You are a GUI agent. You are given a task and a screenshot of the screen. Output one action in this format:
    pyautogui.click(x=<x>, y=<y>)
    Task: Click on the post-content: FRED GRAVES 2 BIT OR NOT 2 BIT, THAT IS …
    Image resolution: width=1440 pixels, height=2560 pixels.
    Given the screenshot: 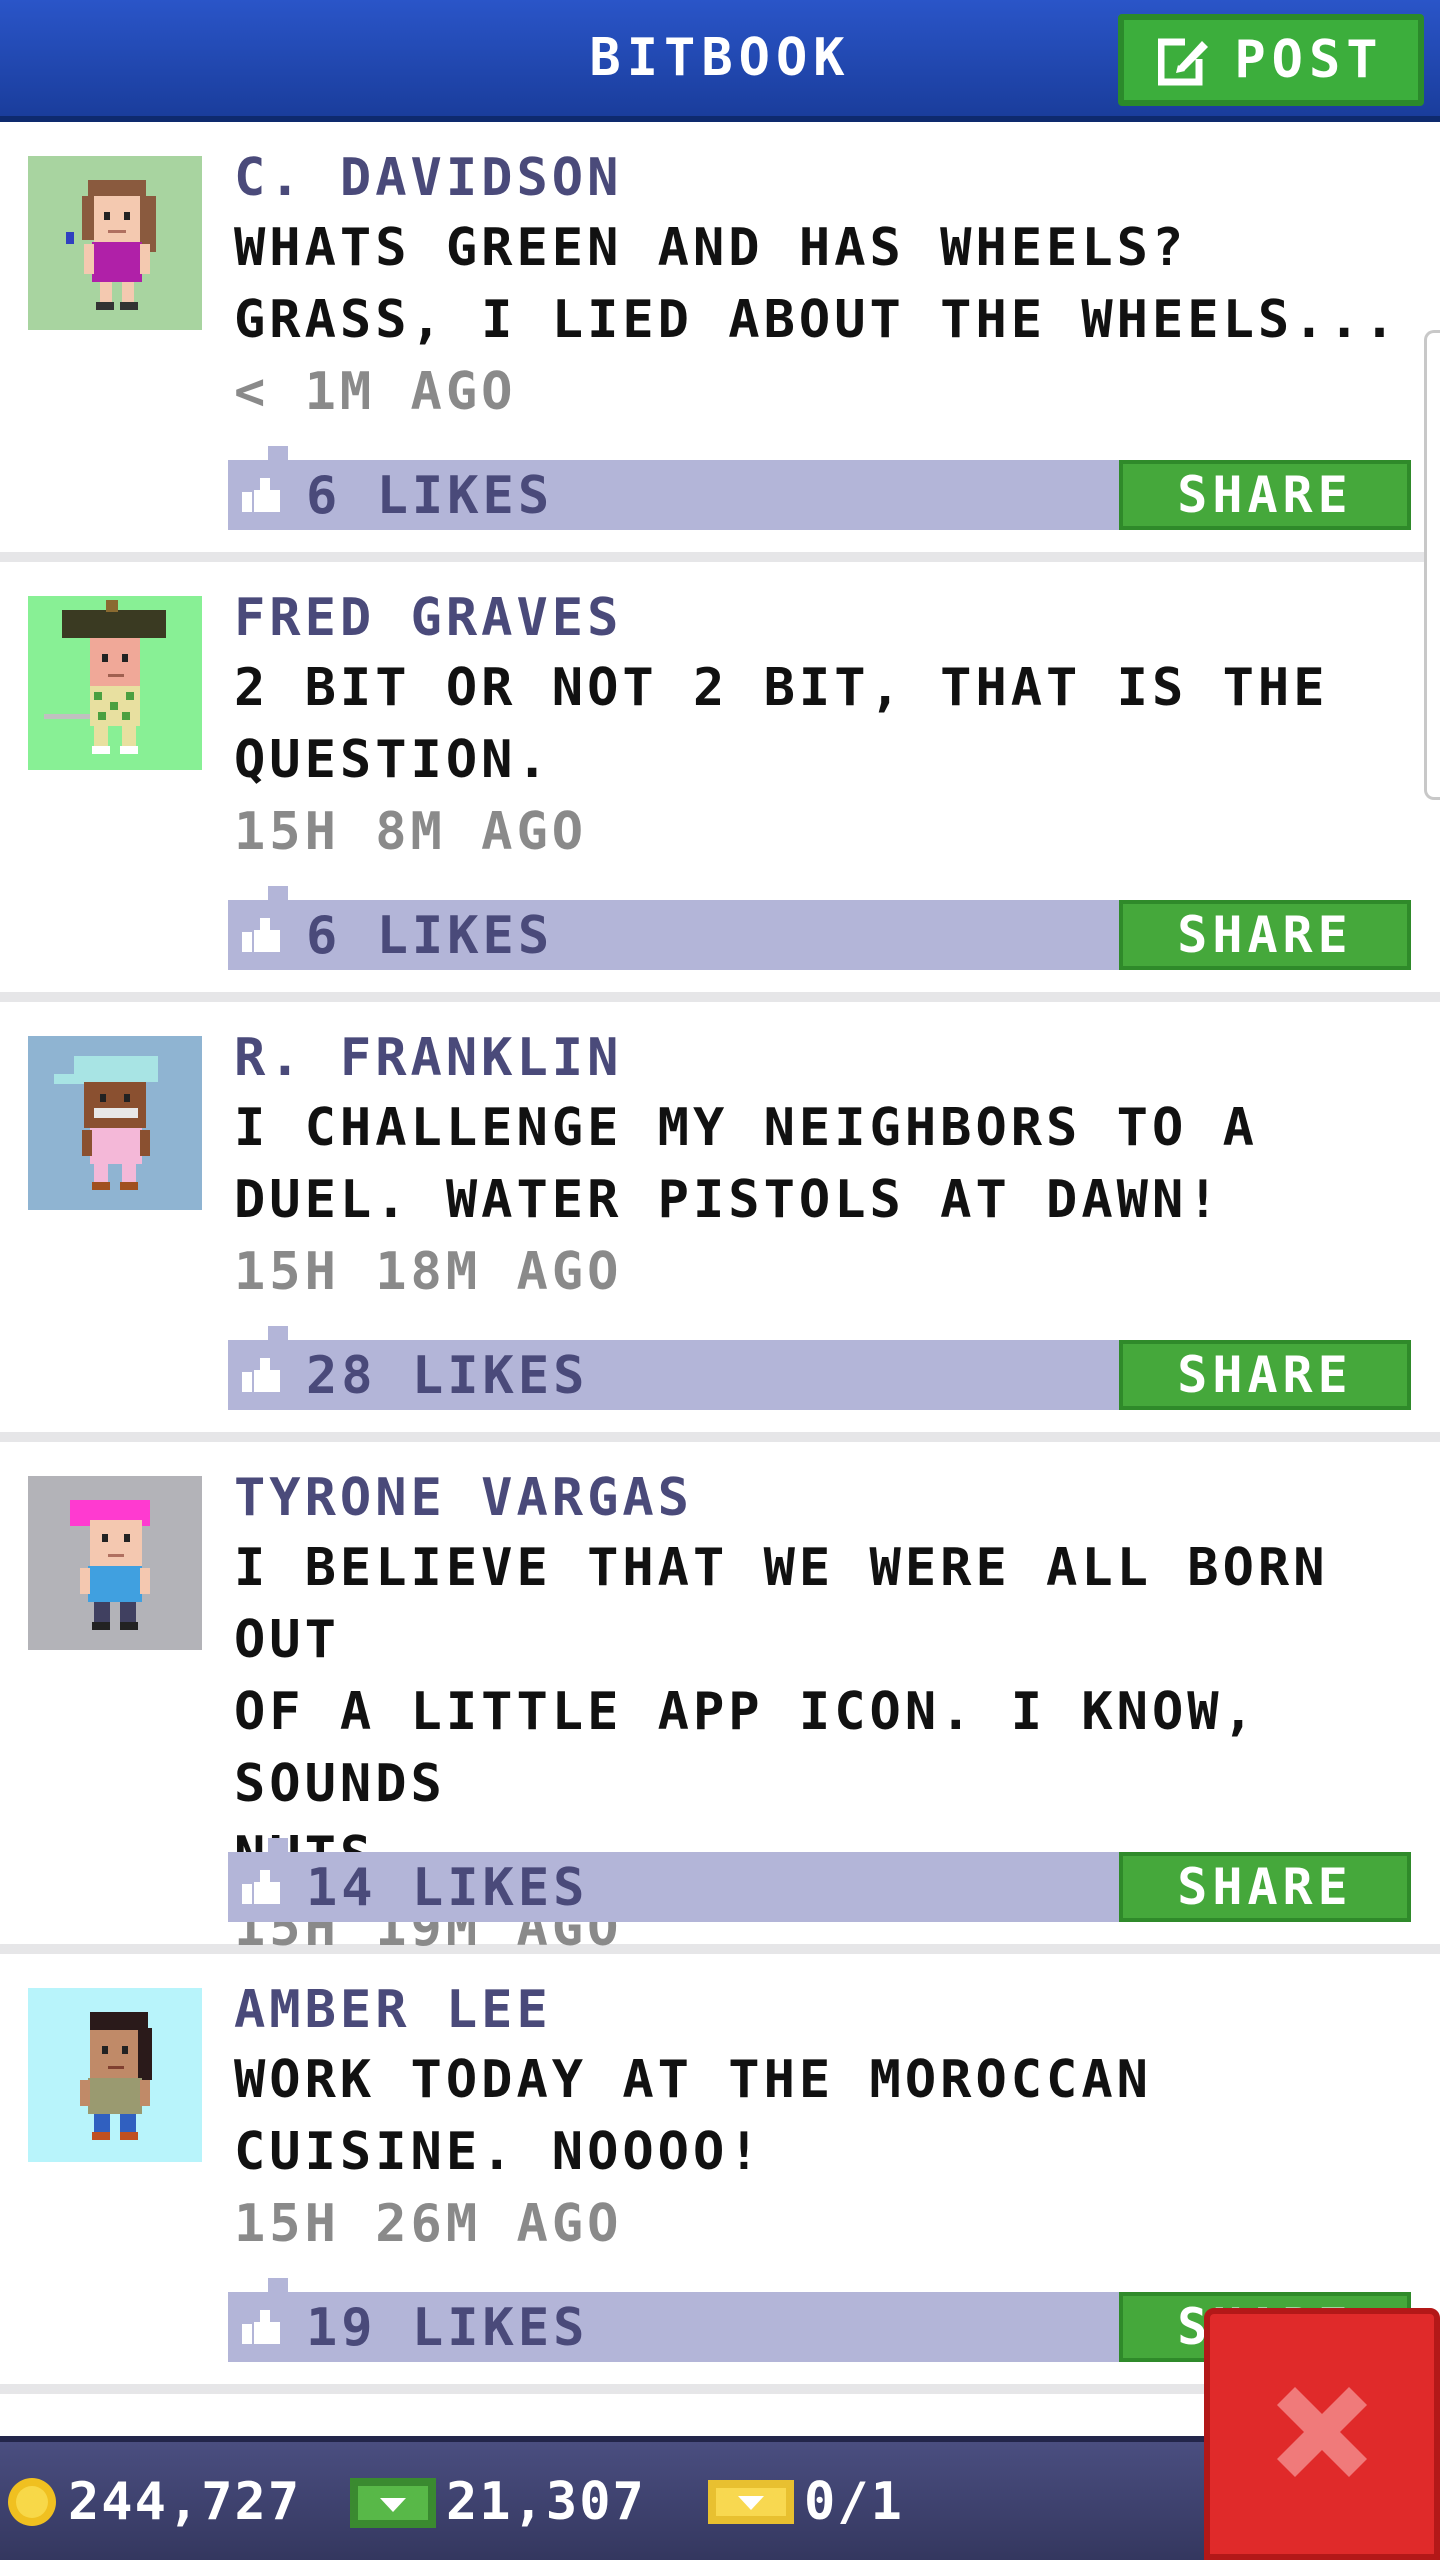 What is the action you would take?
    pyautogui.click(x=834, y=726)
    